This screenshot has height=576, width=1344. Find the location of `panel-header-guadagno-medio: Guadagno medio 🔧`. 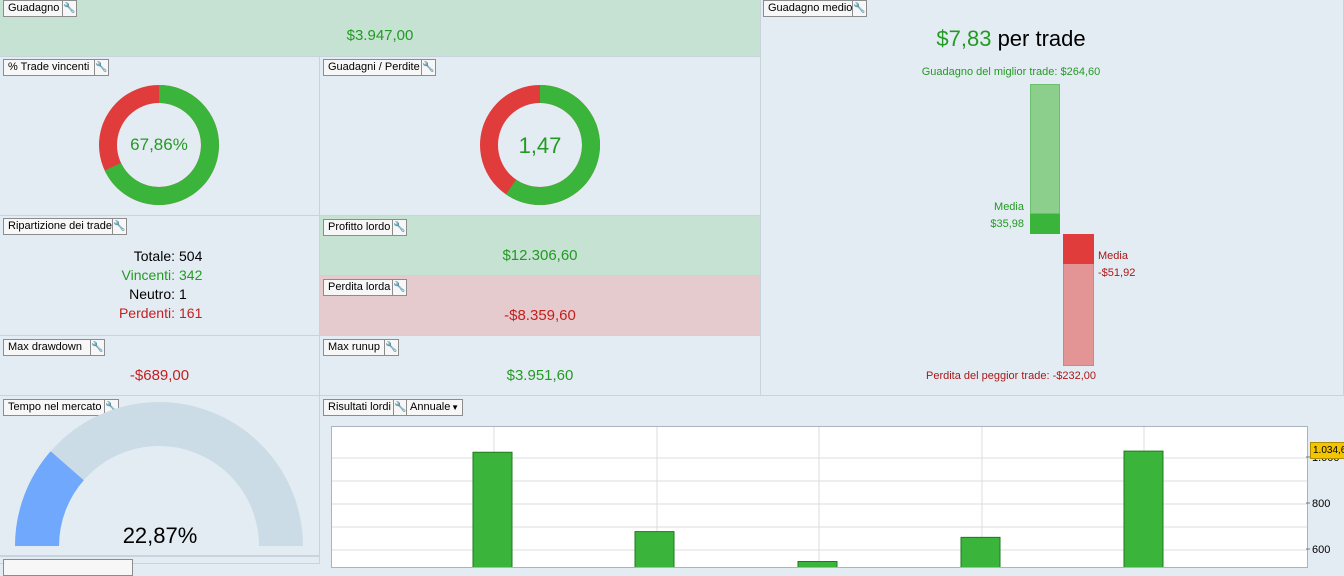

panel-header-guadagno-medio: Guadagno medio 🔧 is located at coordinates (815, 8).